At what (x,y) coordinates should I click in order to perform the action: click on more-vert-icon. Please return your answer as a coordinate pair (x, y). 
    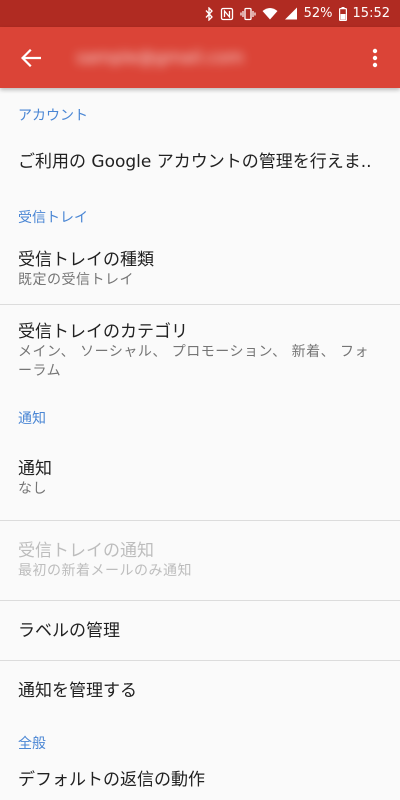
    Looking at the image, I should click on (375, 58).